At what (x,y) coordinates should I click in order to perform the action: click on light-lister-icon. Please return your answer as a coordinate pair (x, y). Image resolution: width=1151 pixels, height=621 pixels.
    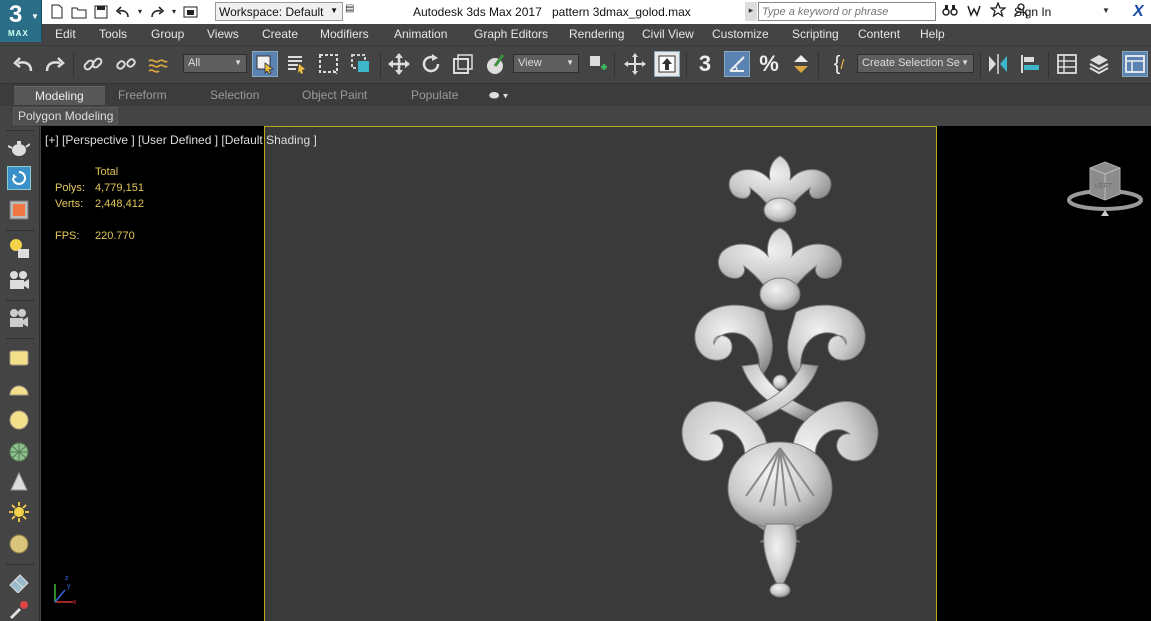
    Looking at the image, I should click on (19, 248).